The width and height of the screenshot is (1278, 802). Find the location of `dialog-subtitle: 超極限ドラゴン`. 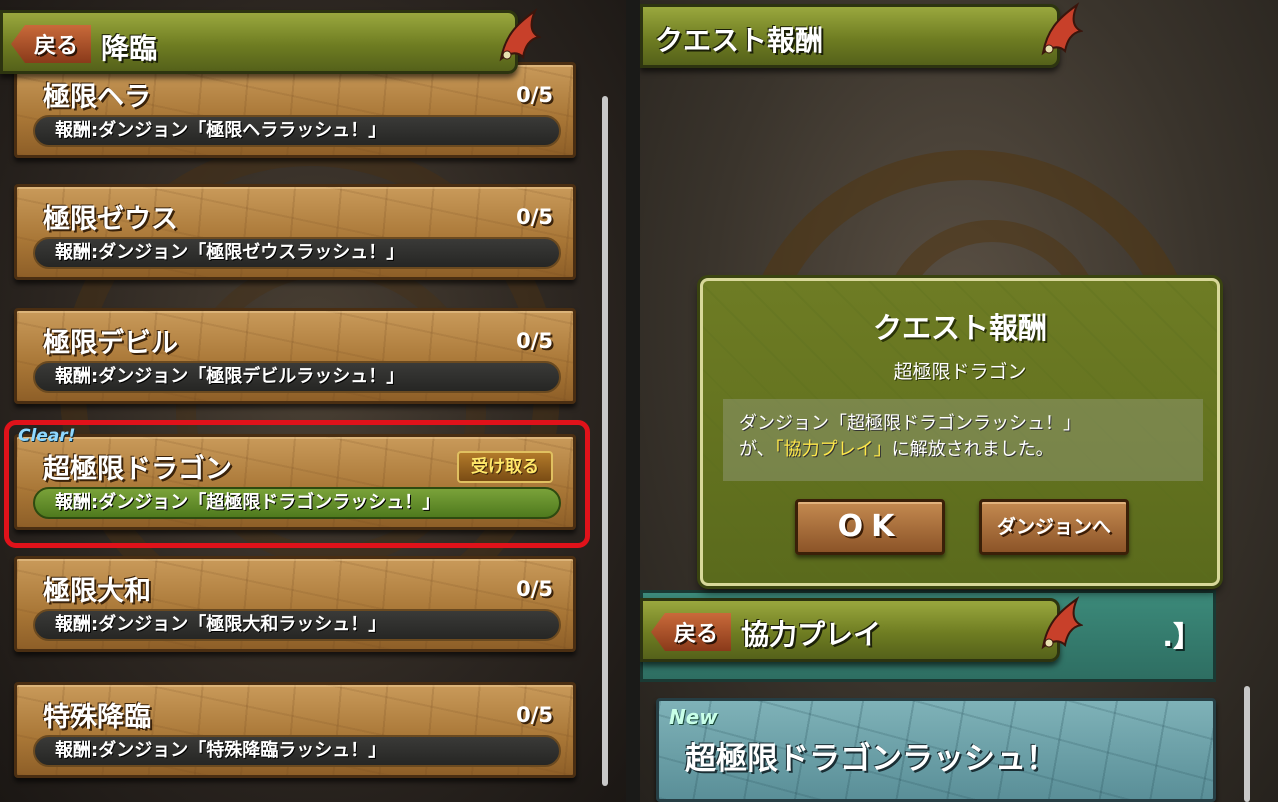

dialog-subtitle: 超極限ドラゴン is located at coordinates (960, 372).